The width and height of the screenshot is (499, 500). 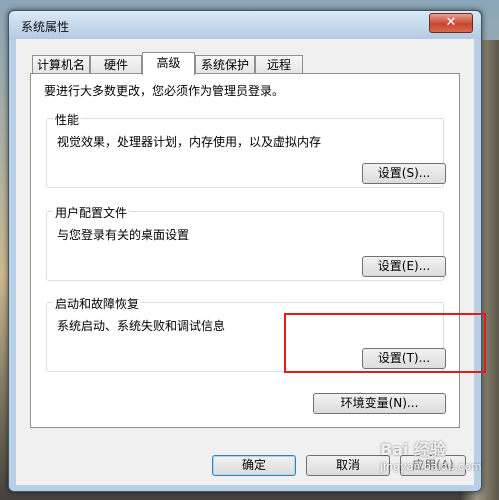 I want to click on highlight-box, so click(x=385, y=343).